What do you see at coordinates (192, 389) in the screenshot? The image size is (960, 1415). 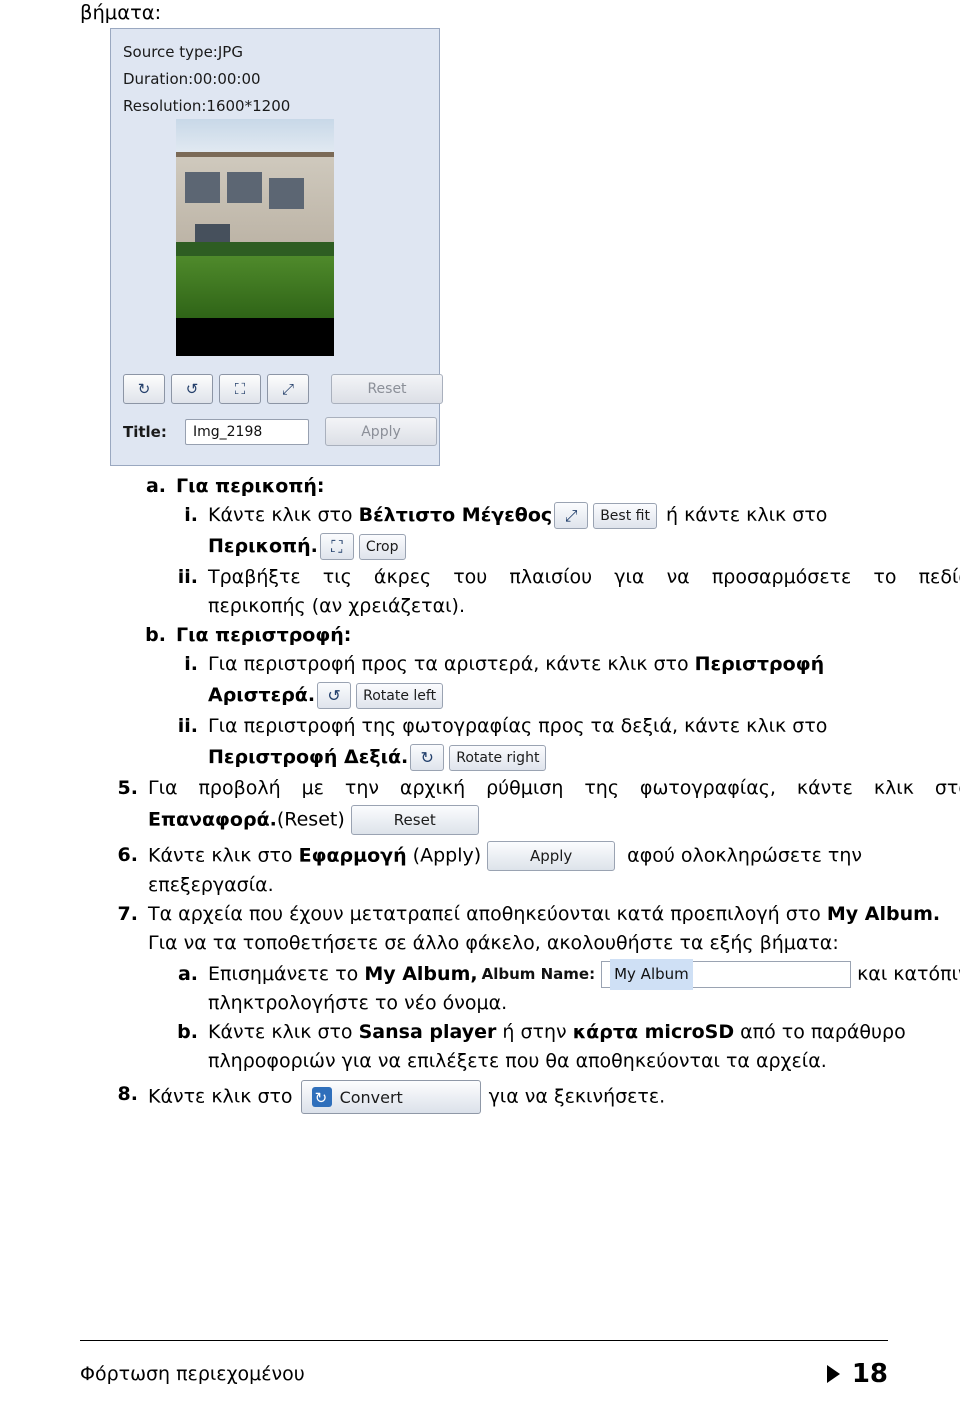 I see `rotate-left-icon: ↺` at bounding box center [192, 389].